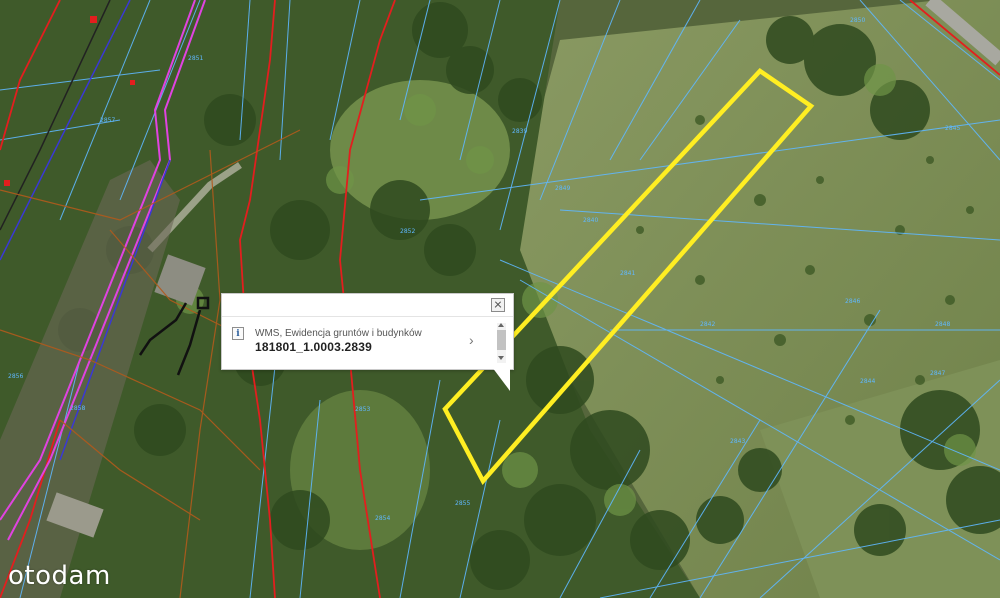 This screenshot has width=1000, height=598. I want to click on scroll-thumb, so click(501, 340).